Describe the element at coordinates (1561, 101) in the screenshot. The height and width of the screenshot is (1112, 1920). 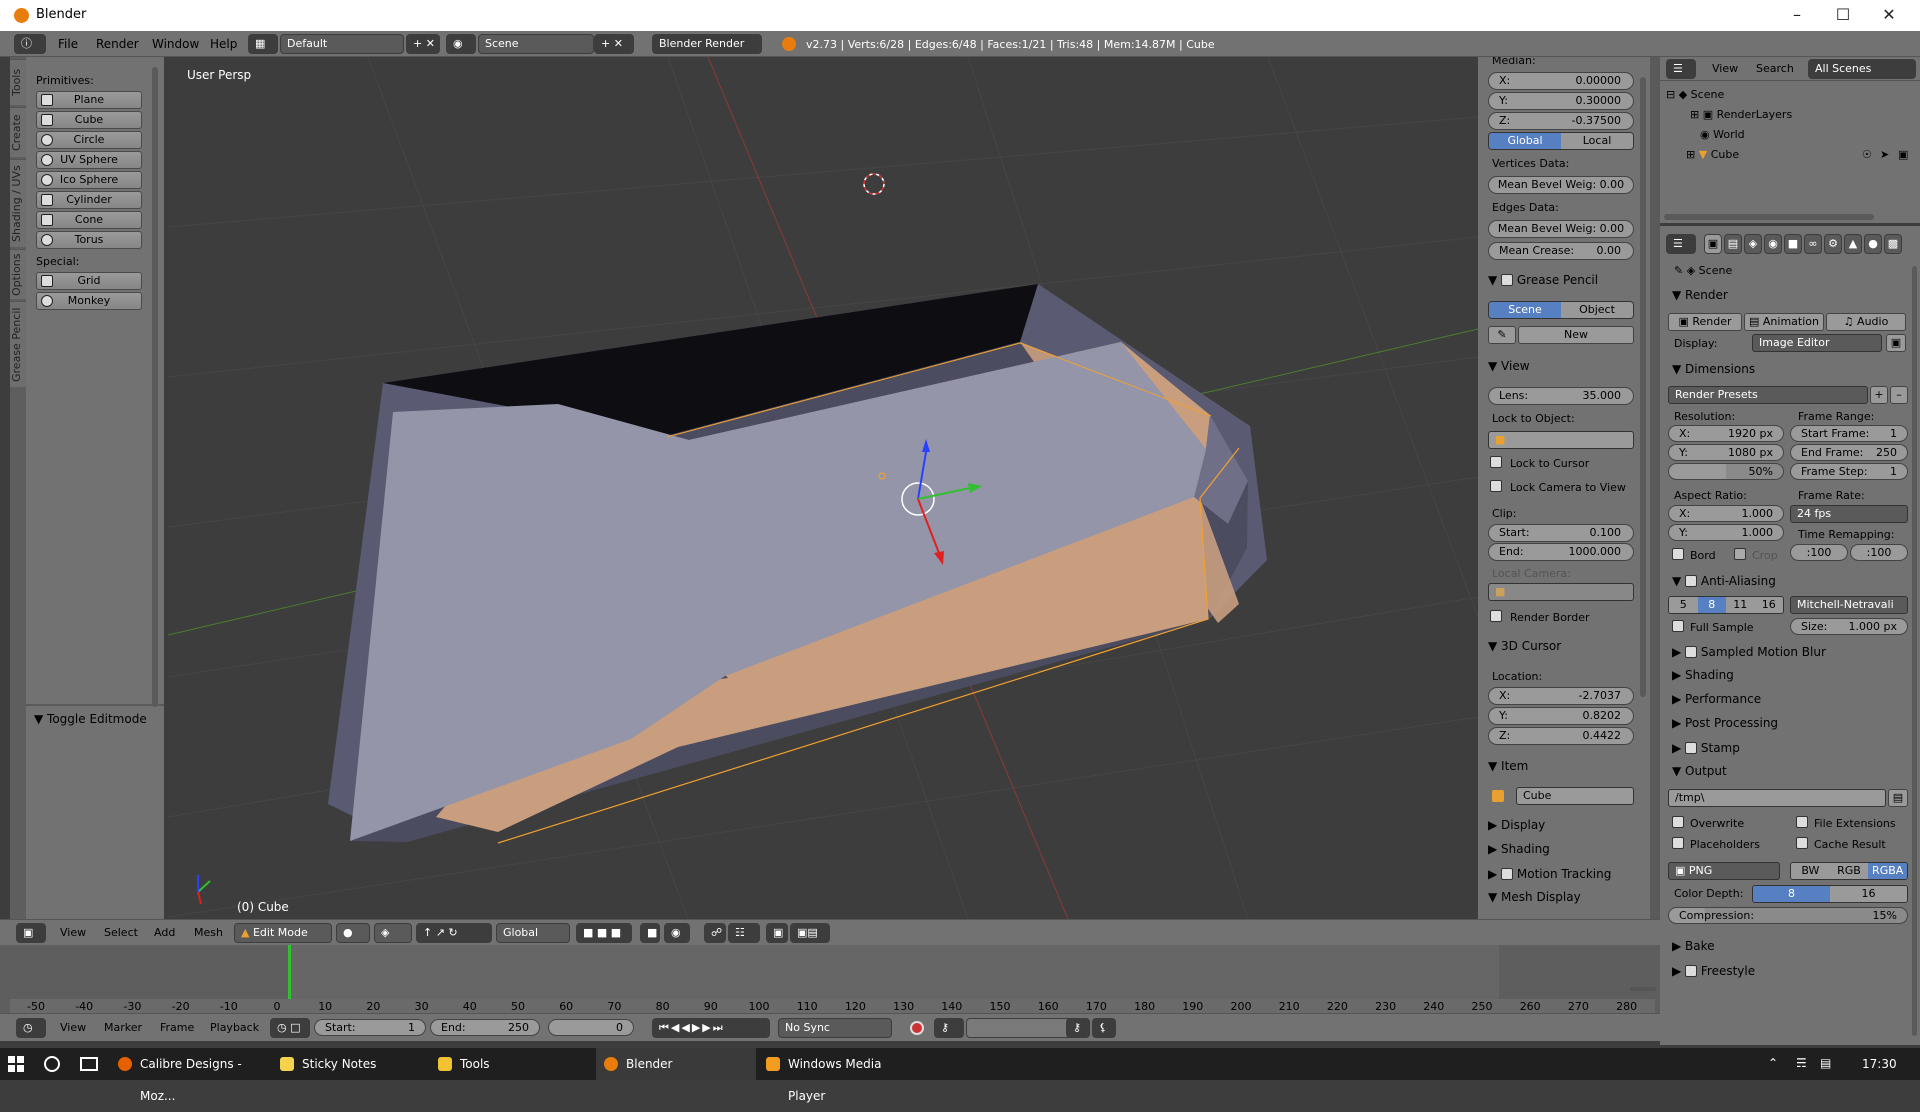
I see `median-y-field: Y: 0.30000` at that location.